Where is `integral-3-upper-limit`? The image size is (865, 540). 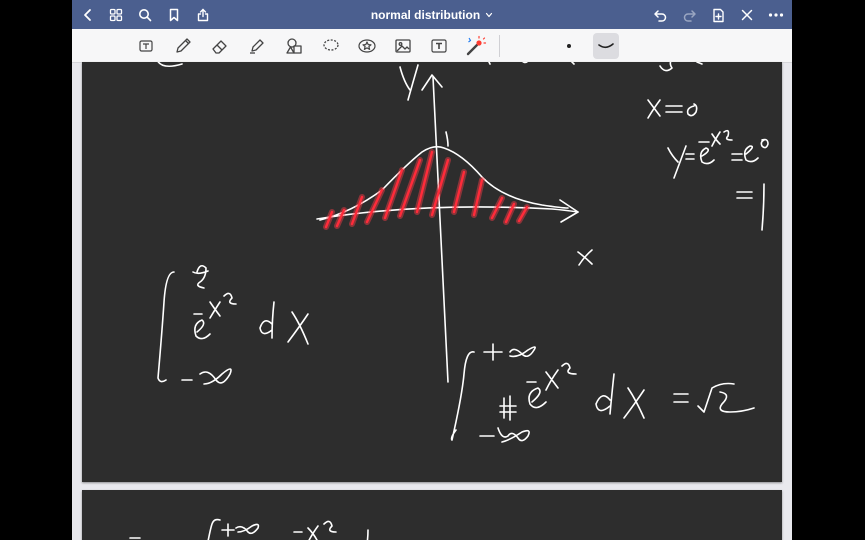
integral-3-upper-limit is located at coordinates (240, 530).